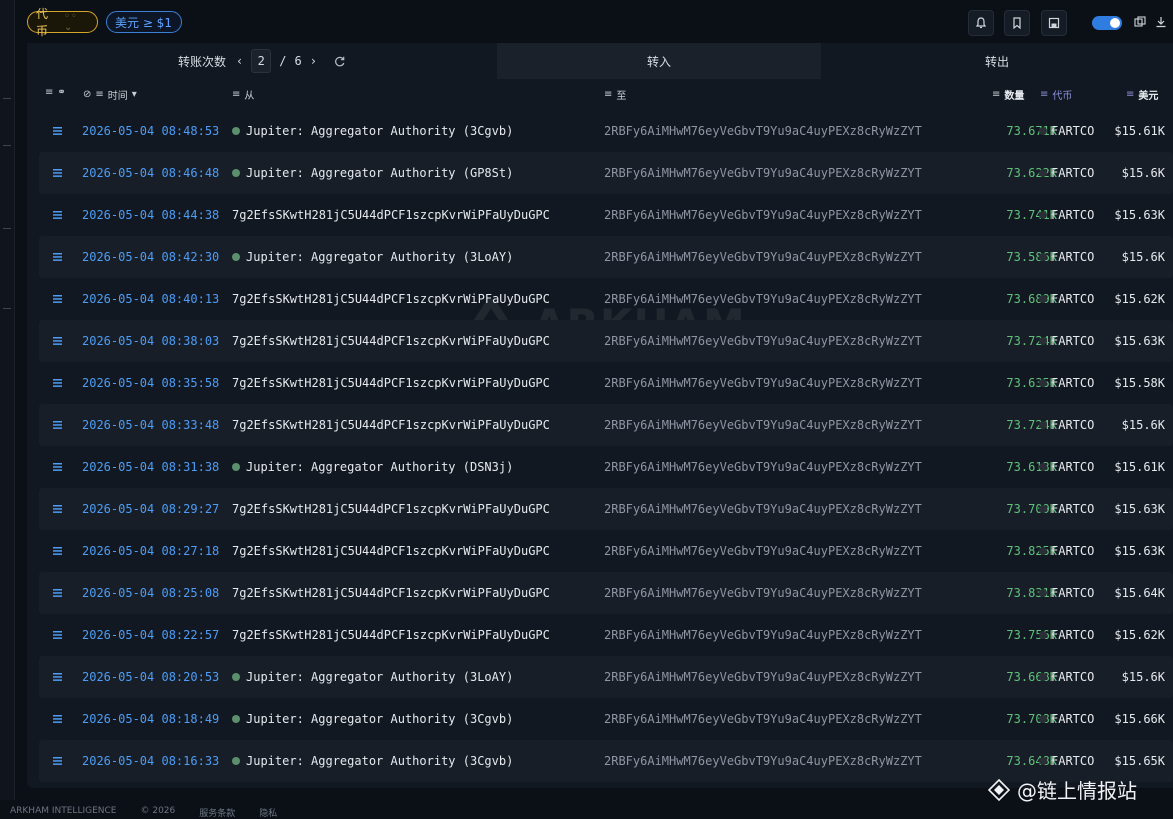  What do you see at coordinates (150, 383) in the screenshot?
I see `tx-time: 2026-05-04 08:35:58` at bounding box center [150, 383].